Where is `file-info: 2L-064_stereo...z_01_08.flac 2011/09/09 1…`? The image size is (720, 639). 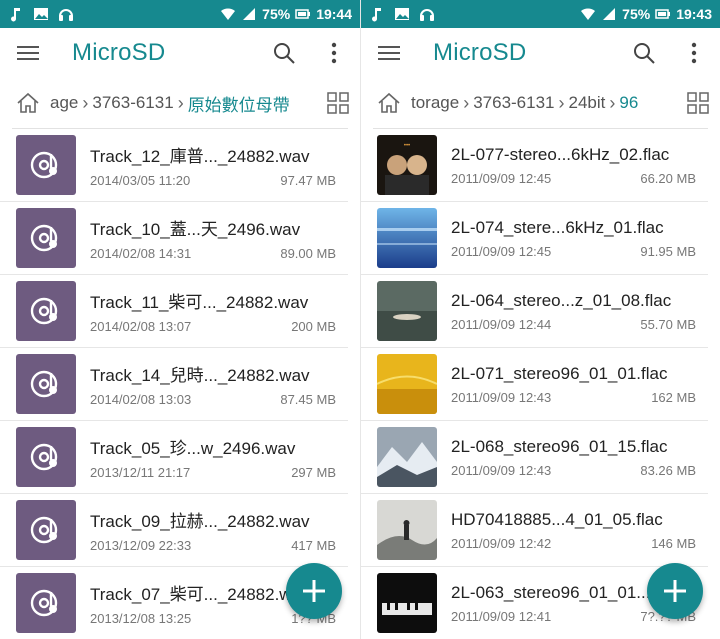
file-info: 2L-064_stereo...z_01_08.flac 2011/09/09 1… is located at coordinates (573, 311).